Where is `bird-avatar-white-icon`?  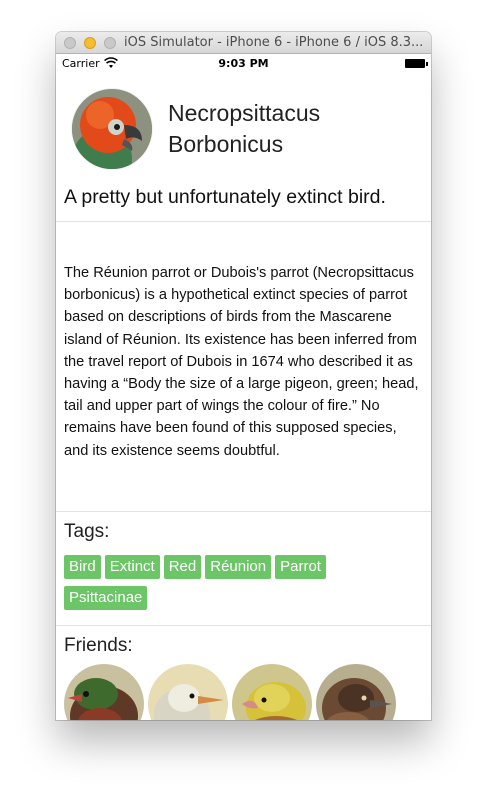
bird-avatar-white-icon is located at coordinates (188, 692).